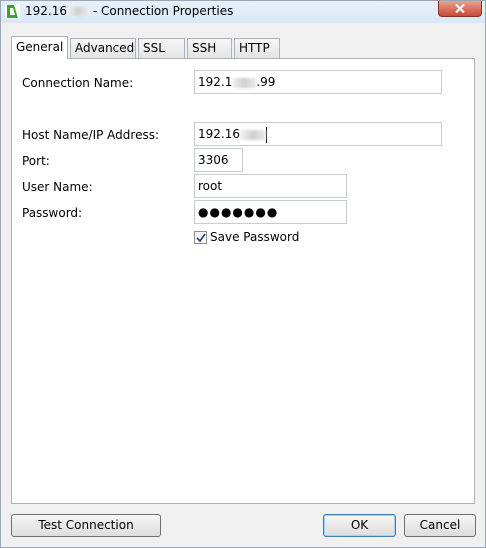 The width and height of the screenshot is (486, 548). I want to click on close-icon, so click(460, 8).